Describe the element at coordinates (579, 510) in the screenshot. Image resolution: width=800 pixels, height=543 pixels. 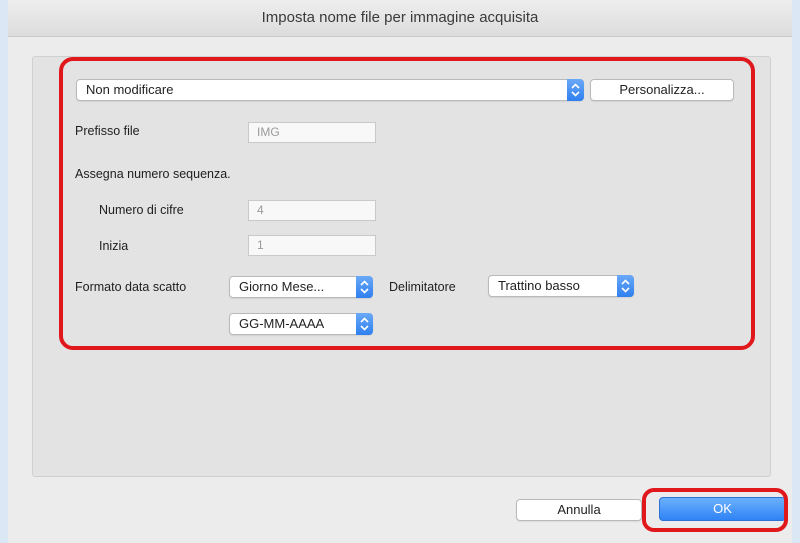
I see `cancel-button: Annulla` at that location.